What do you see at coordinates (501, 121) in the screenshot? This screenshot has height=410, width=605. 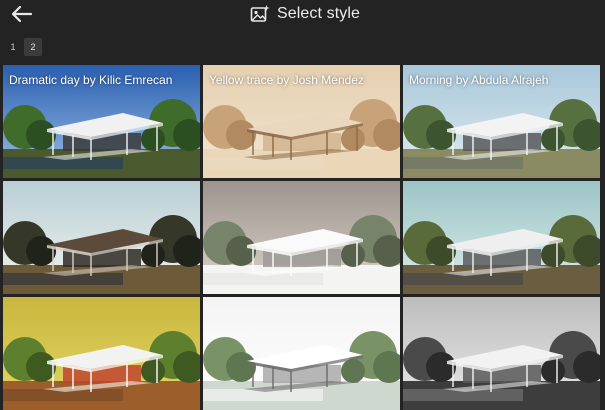 I see `style-tile-morning: Morning by Abdula Alrajeh` at bounding box center [501, 121].